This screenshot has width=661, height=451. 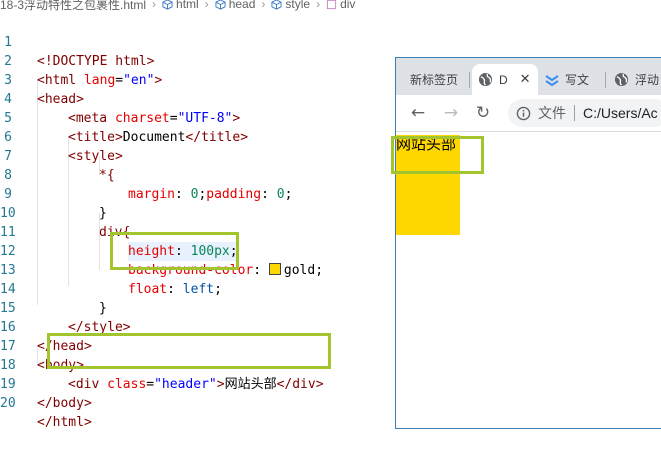 I want to click on address-divider, so click(x=574, y=113).